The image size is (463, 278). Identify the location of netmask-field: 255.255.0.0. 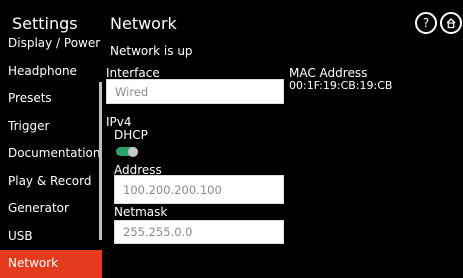
(199, 232).